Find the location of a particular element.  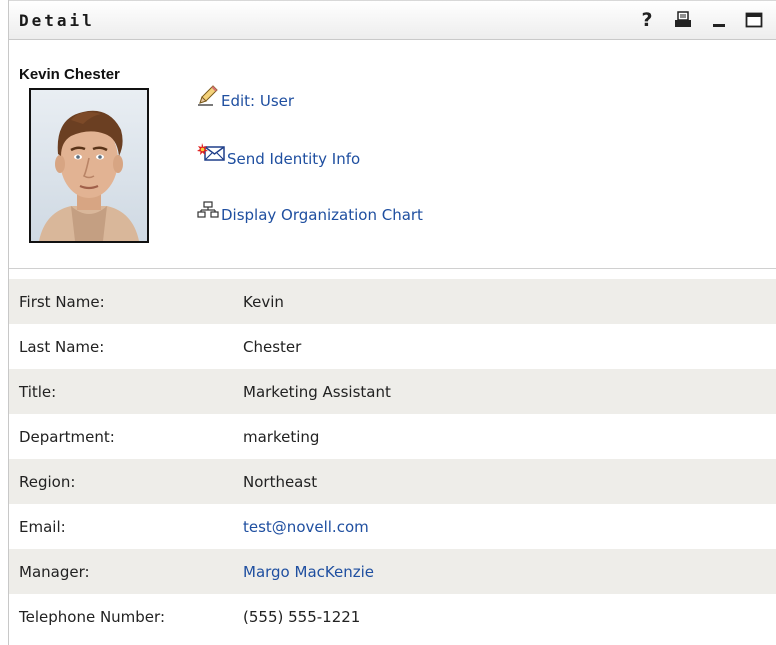

envelope-icon is located at coordinates (211, 155).